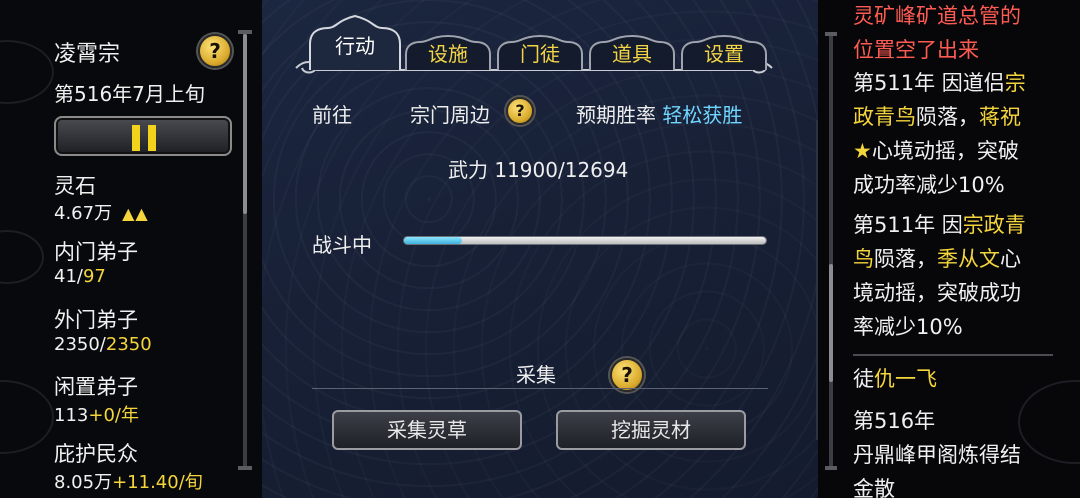  What do you see at coordinates (355, 42) in the screenshot?
I see `tab-action: 行动` at bounding box center [355, 42].